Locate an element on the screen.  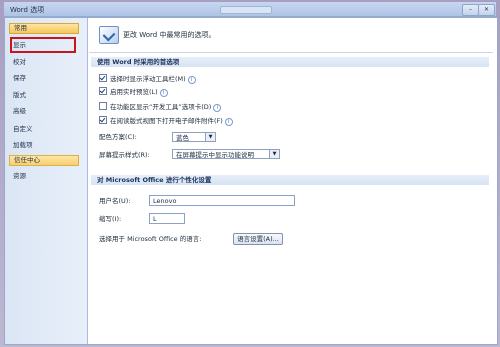
option-live-preview: 启用实时预览(L) i is located at coordinates (133, 92).